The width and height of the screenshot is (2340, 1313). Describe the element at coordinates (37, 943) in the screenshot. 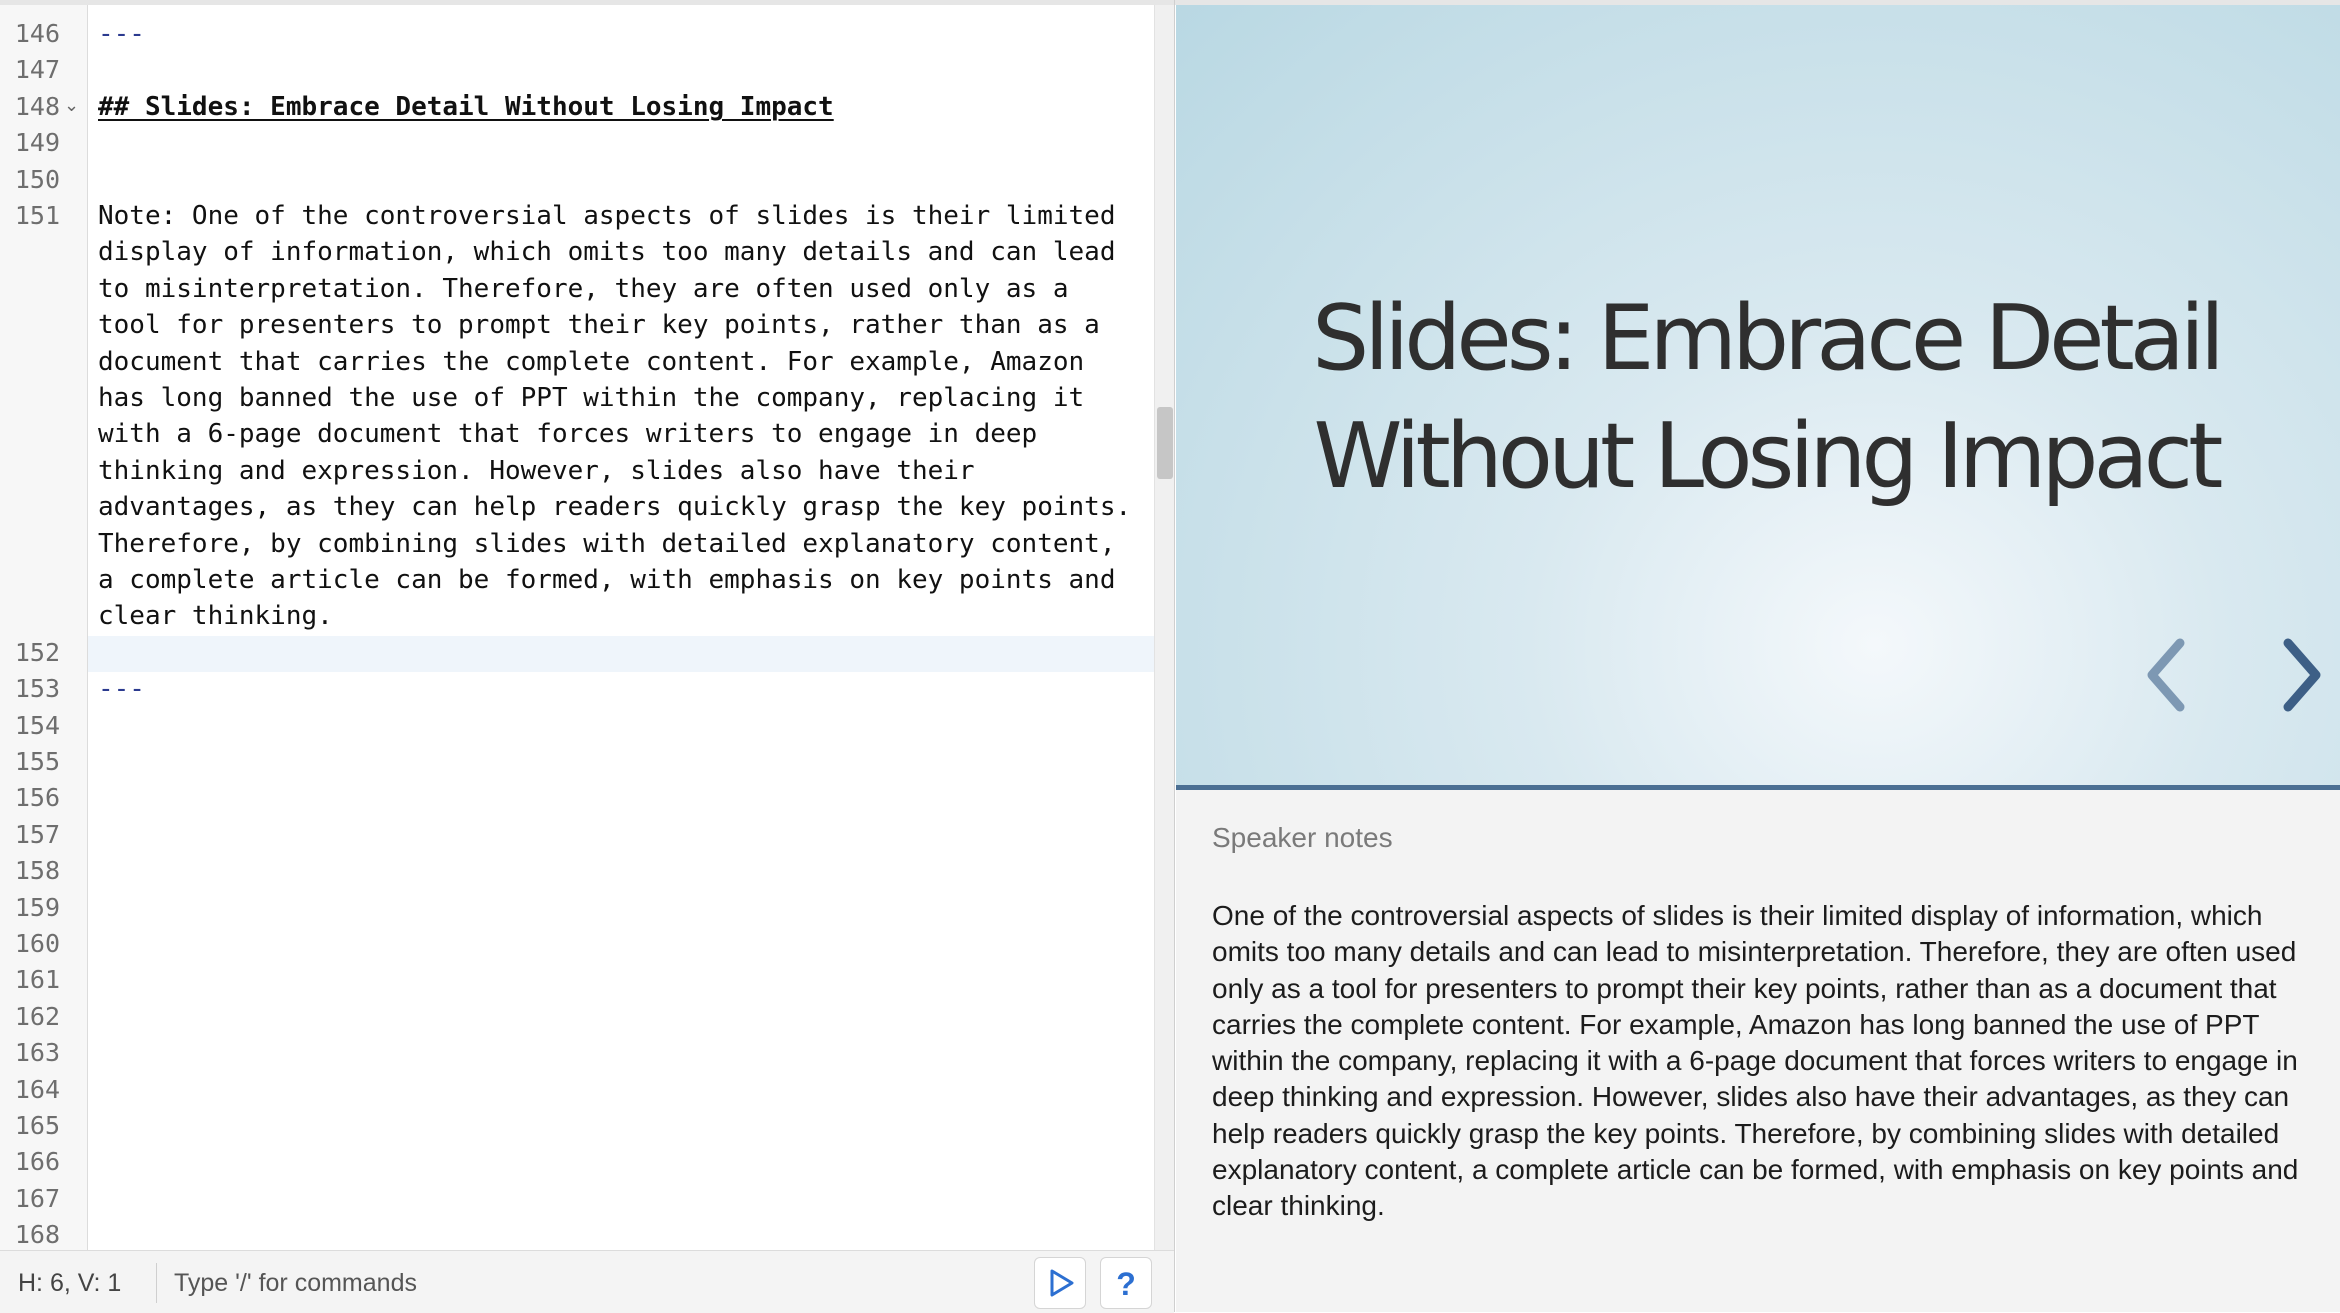

I see `line-number: 160` at that location.